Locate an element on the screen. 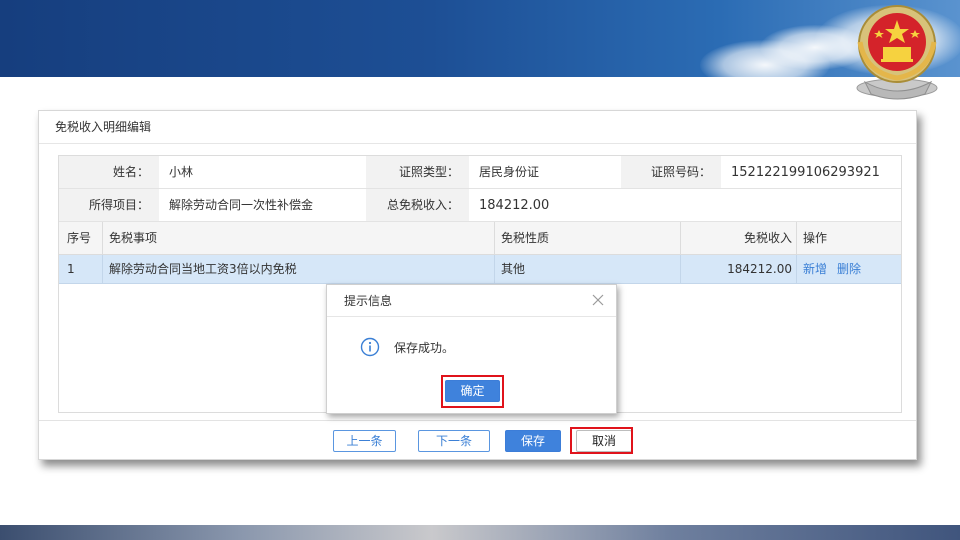 Image resolution: width=960 pixels, height=540 pixels. income-item-value: 解除劳动合同一次性补偿金 is located at coordinates (241, 205).